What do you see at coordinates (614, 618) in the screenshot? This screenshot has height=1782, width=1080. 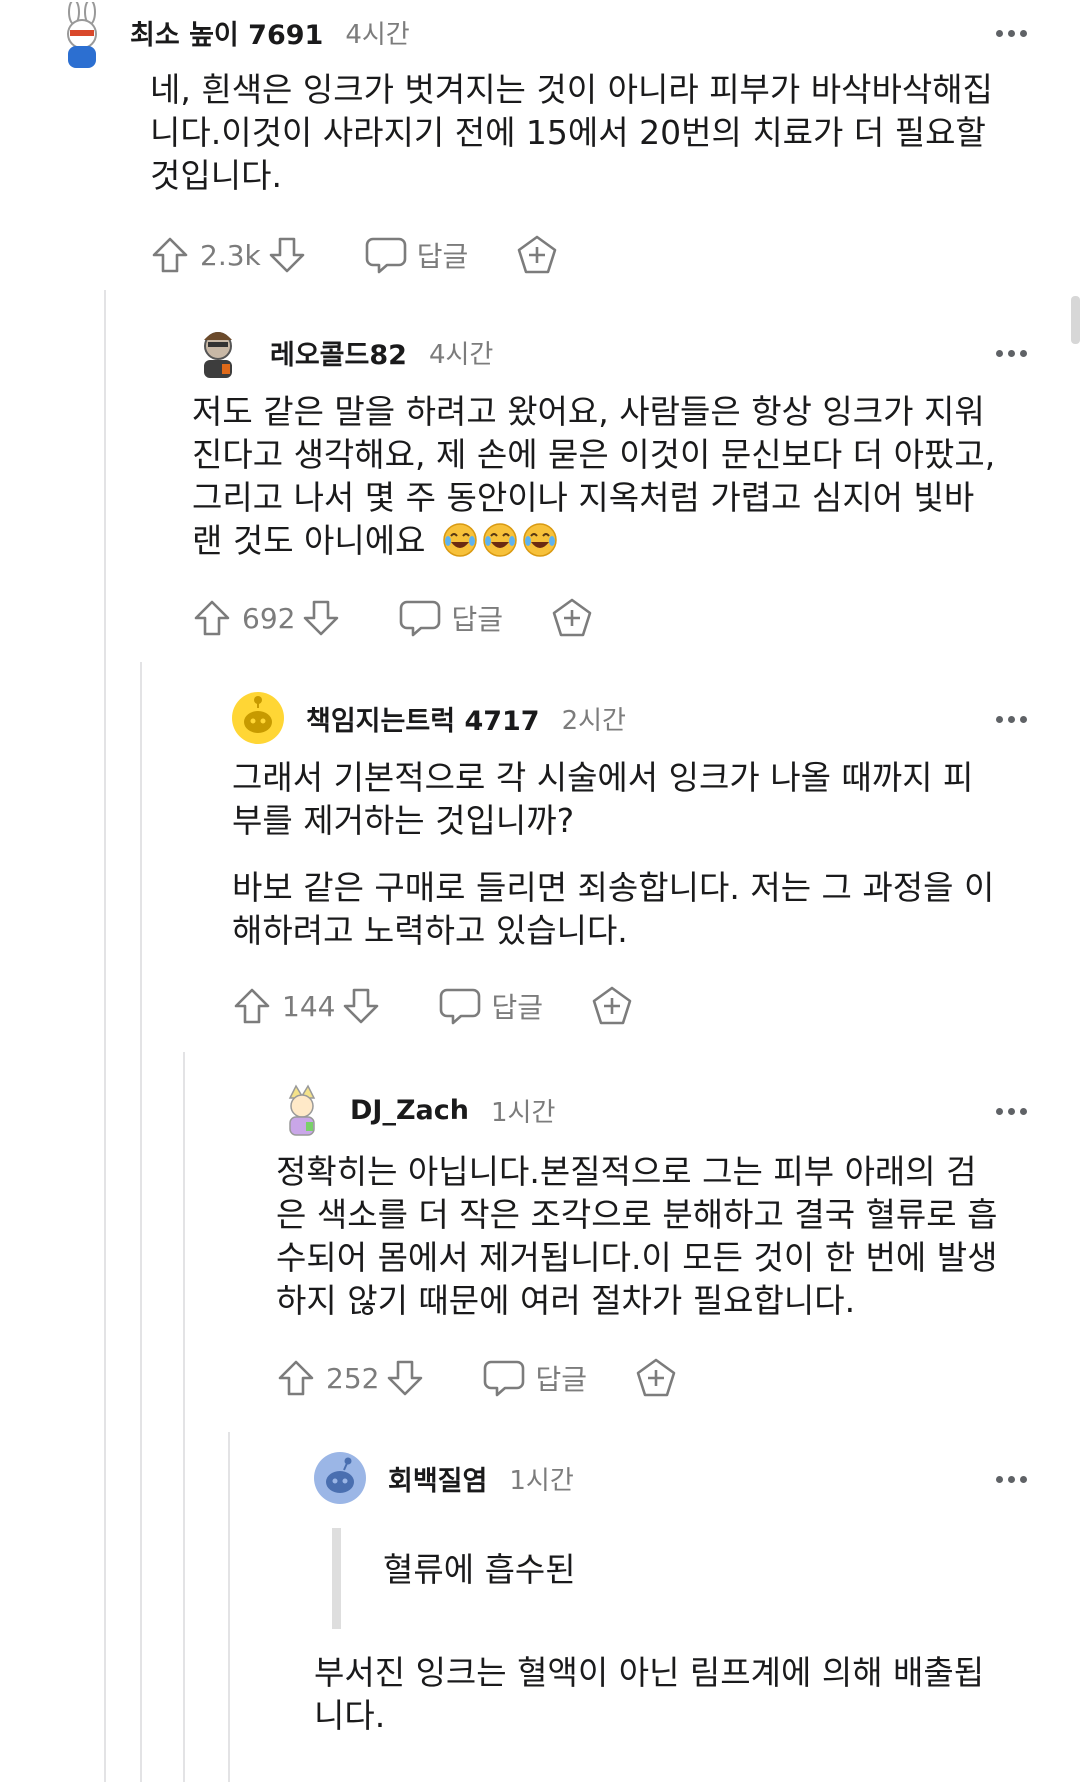 I see `comment-actions: 692 답글` at bounding box center [614, 618].